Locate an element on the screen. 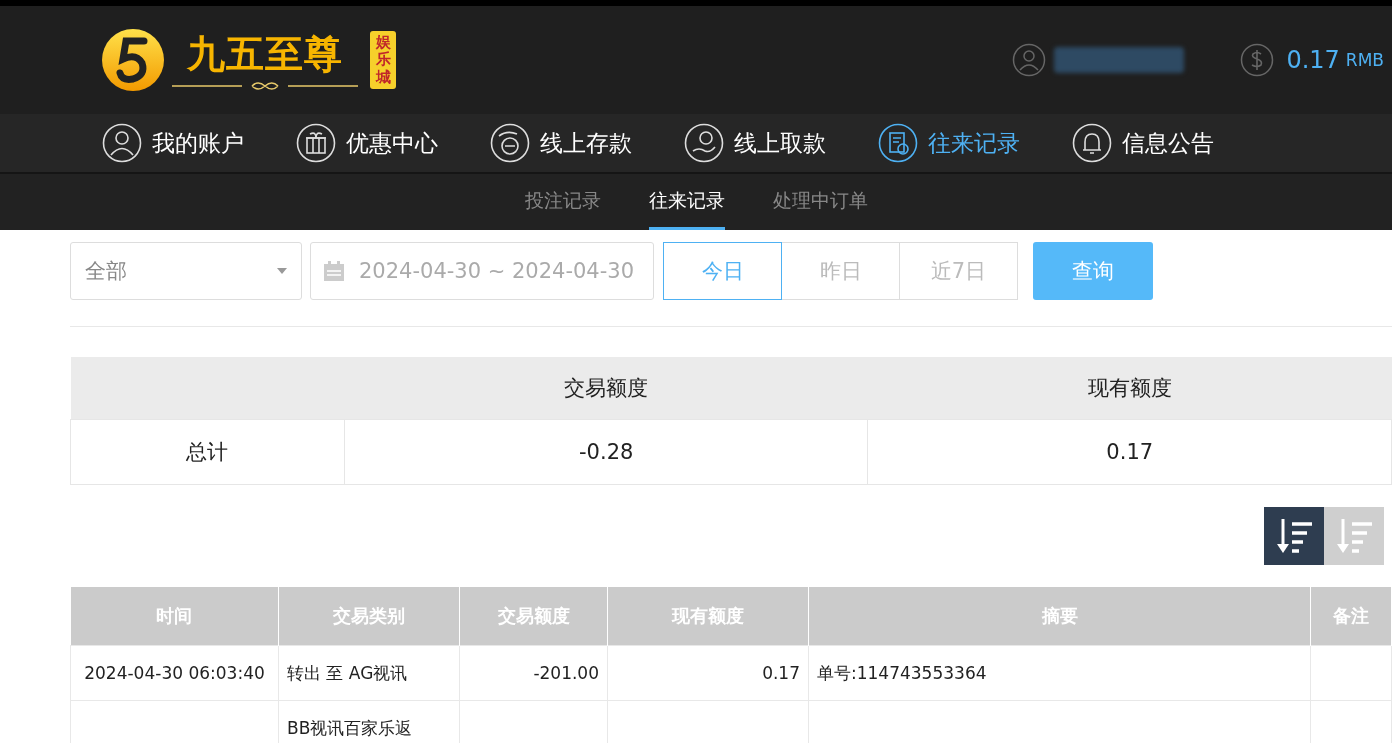  type-select: 全部 is located at coordinates (186, 271).